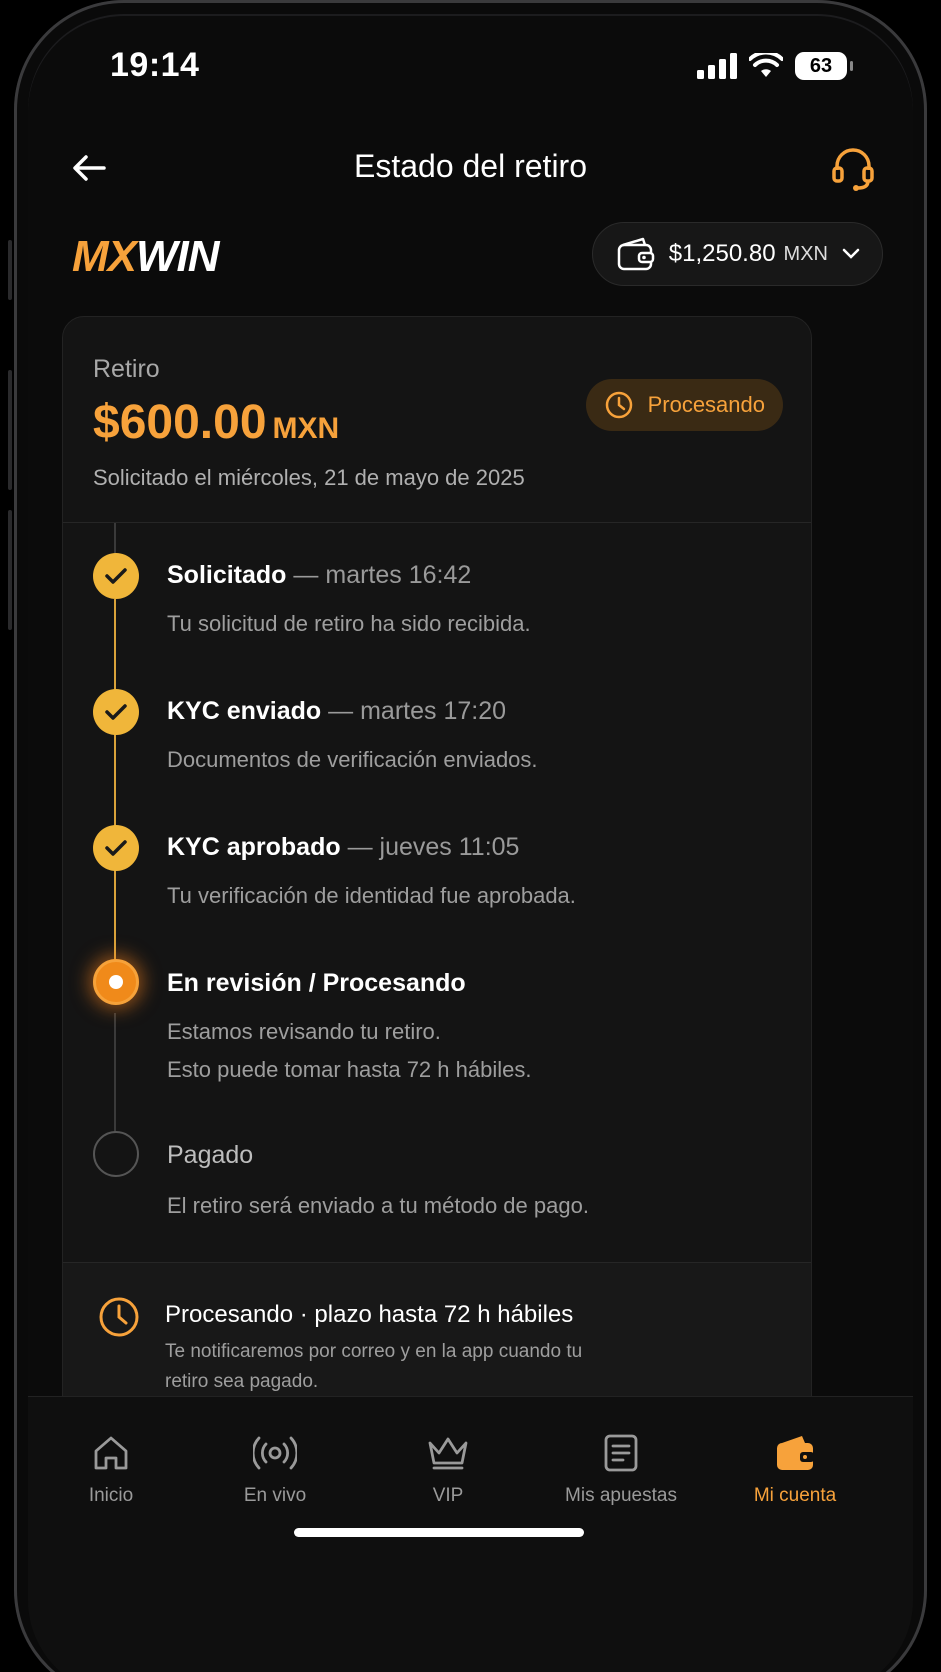 This screenshot has width=941, height=1672. I want to click on support-button, so click(853, 170).